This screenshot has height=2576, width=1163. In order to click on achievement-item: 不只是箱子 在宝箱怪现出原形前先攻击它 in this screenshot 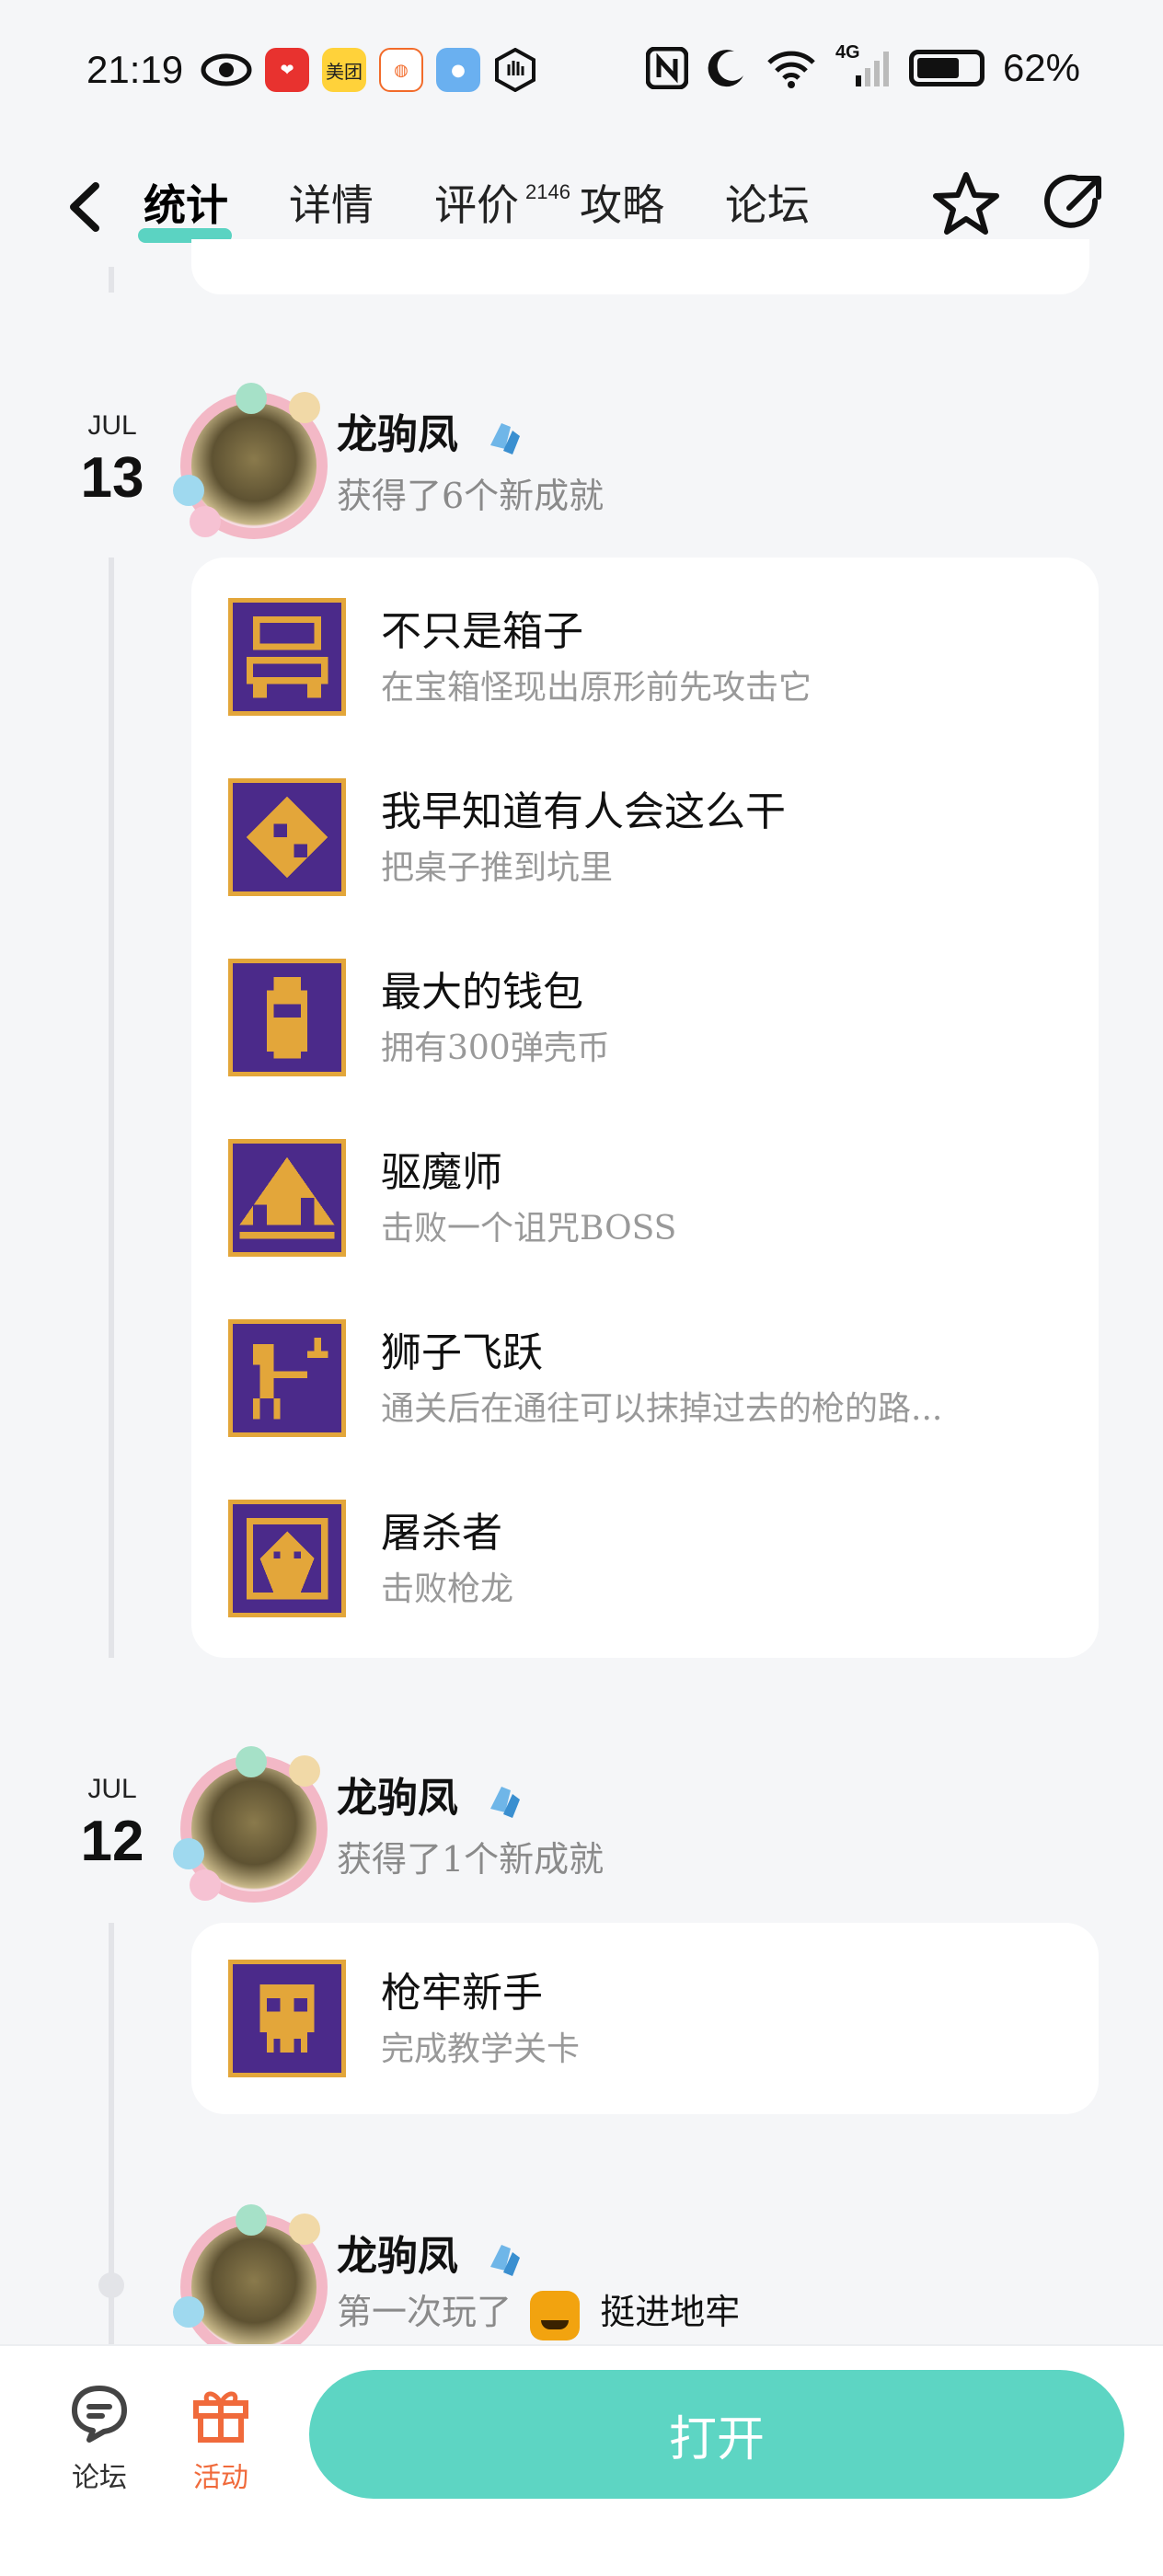, I will do `click(652, 662)`.